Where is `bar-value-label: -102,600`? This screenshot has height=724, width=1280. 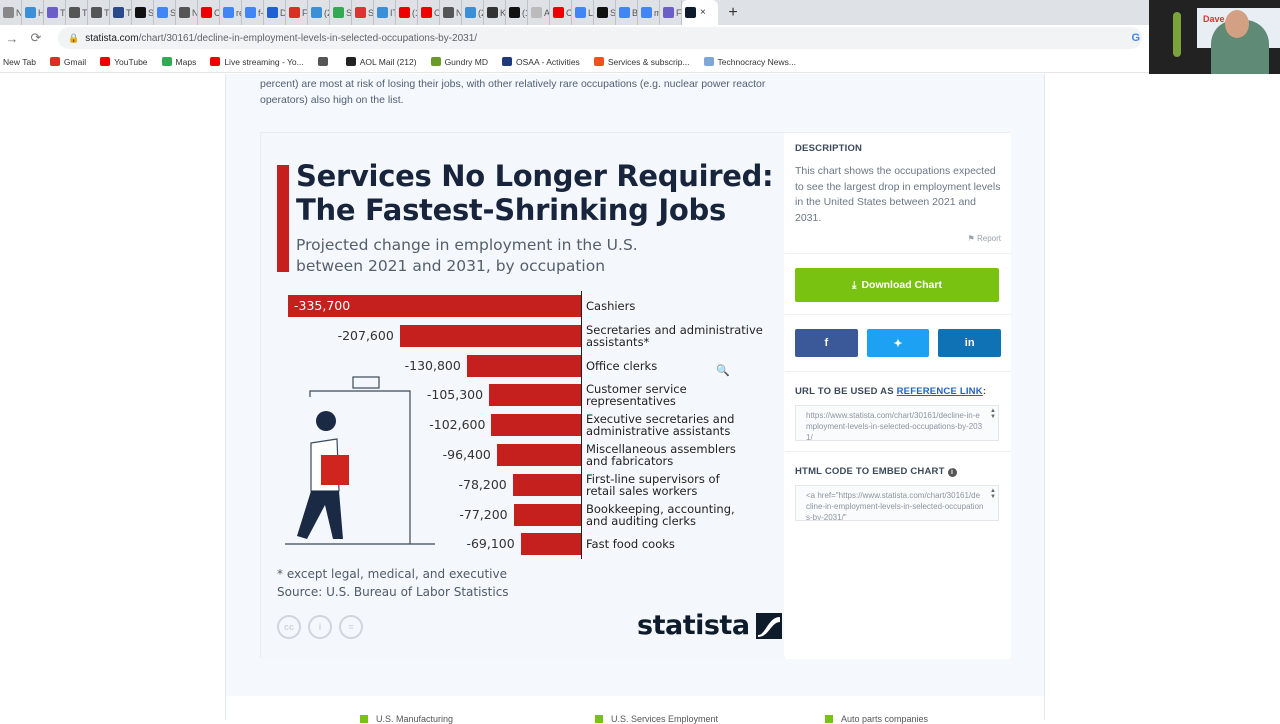 bar-value-label: -102,600 is located at coordinates (457, 425).